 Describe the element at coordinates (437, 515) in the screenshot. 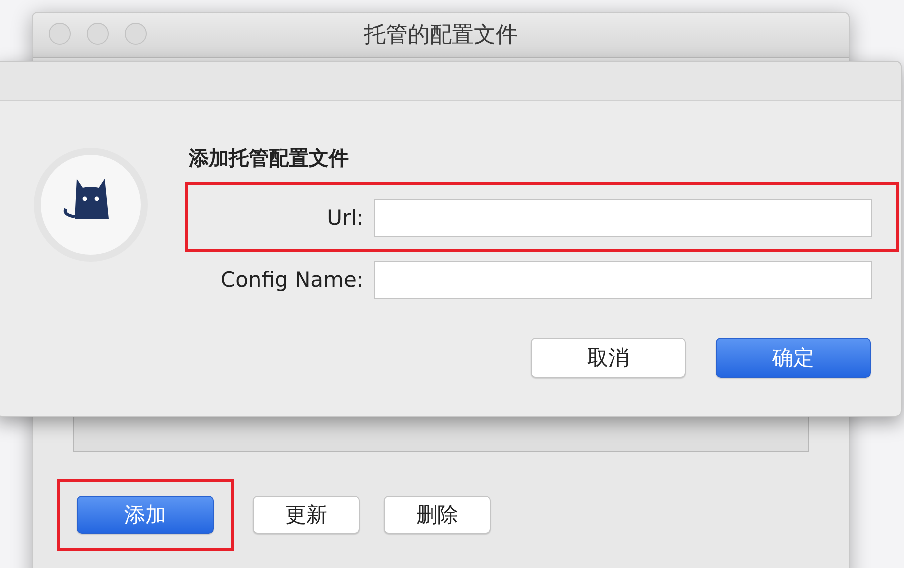

I see `action-button: 删除` at that location.